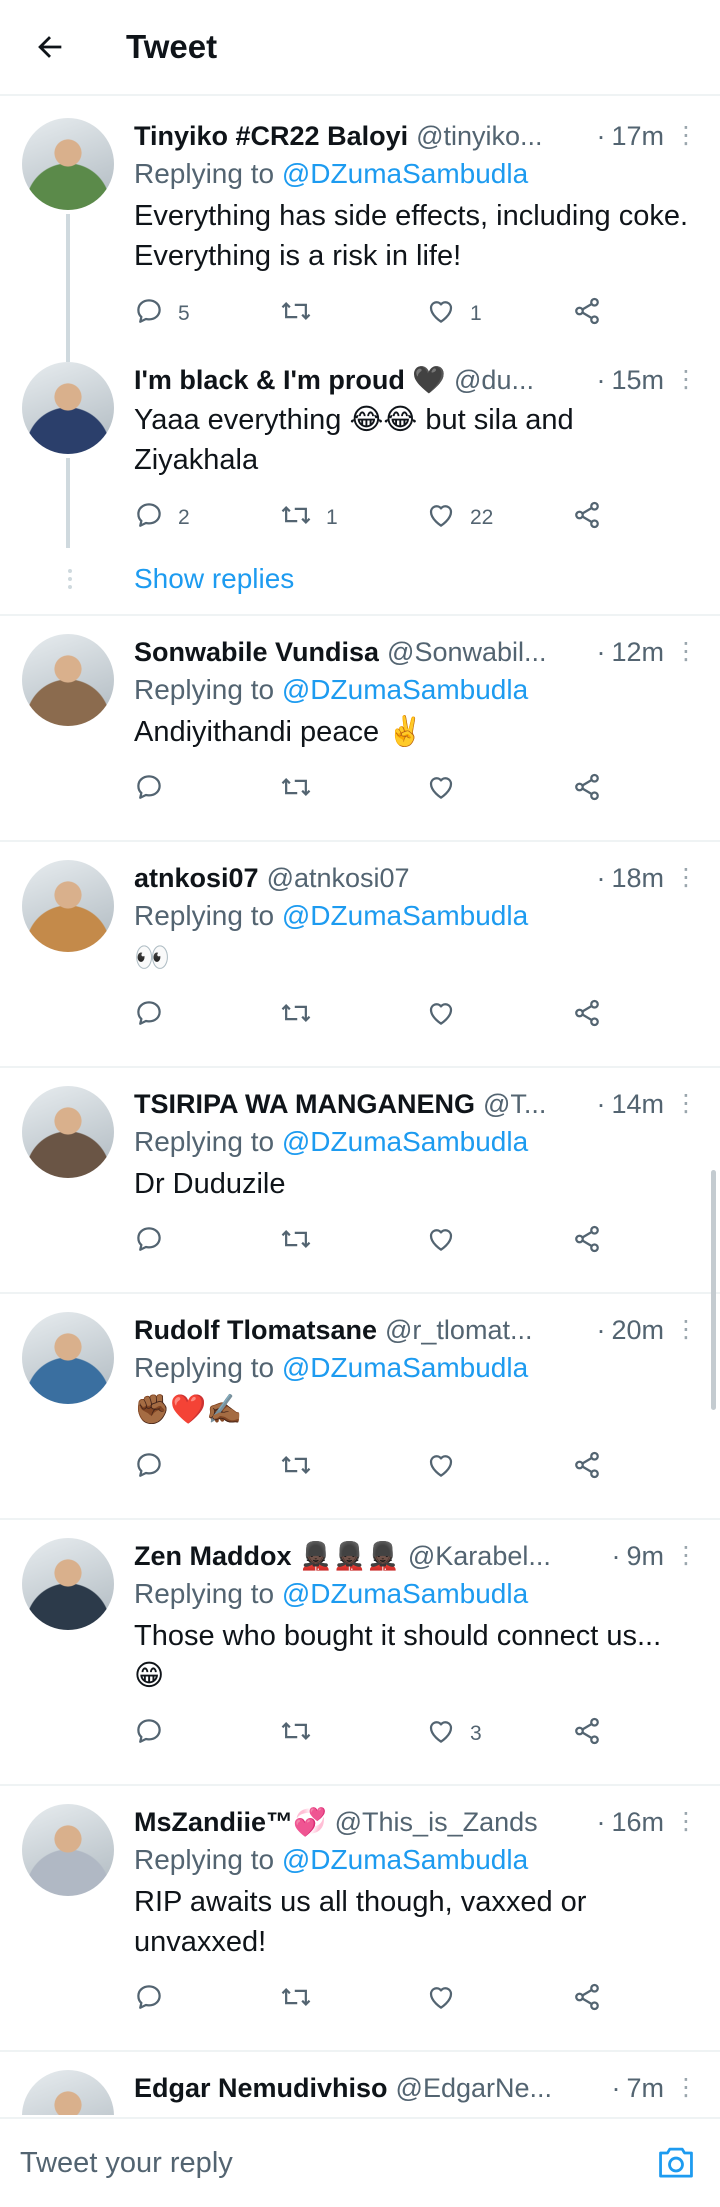 The height and width of the screenshot is (2207, 720). I want to click on timestamp: 12m, so click(637, 652).